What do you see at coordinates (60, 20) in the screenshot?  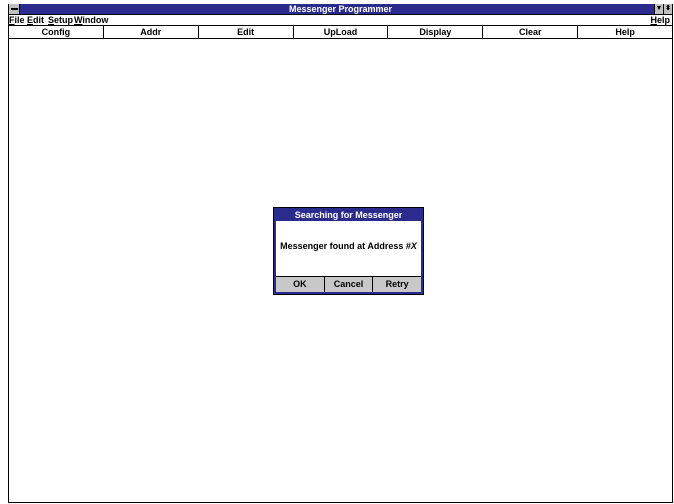 I see `menu-setup: Setup` at bounding box center [60, 20].